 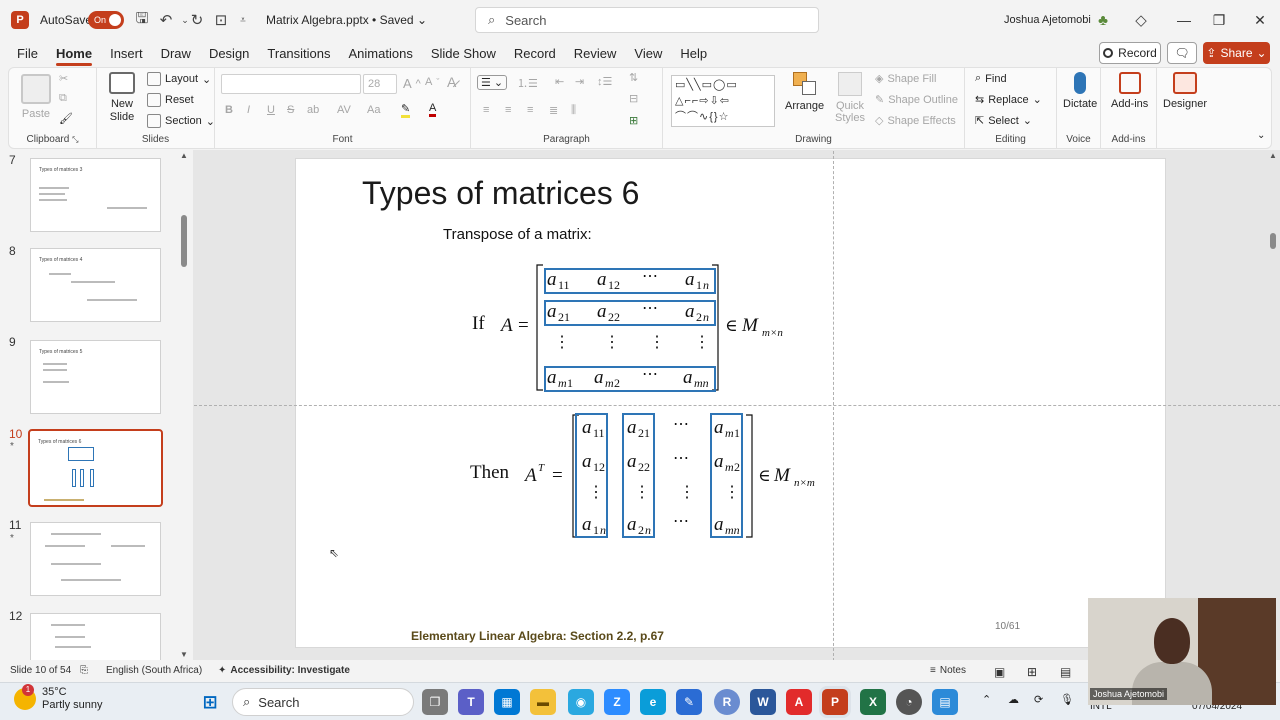 I want to click on text-direction-icon: ⇅, so click(x=633, y=77).